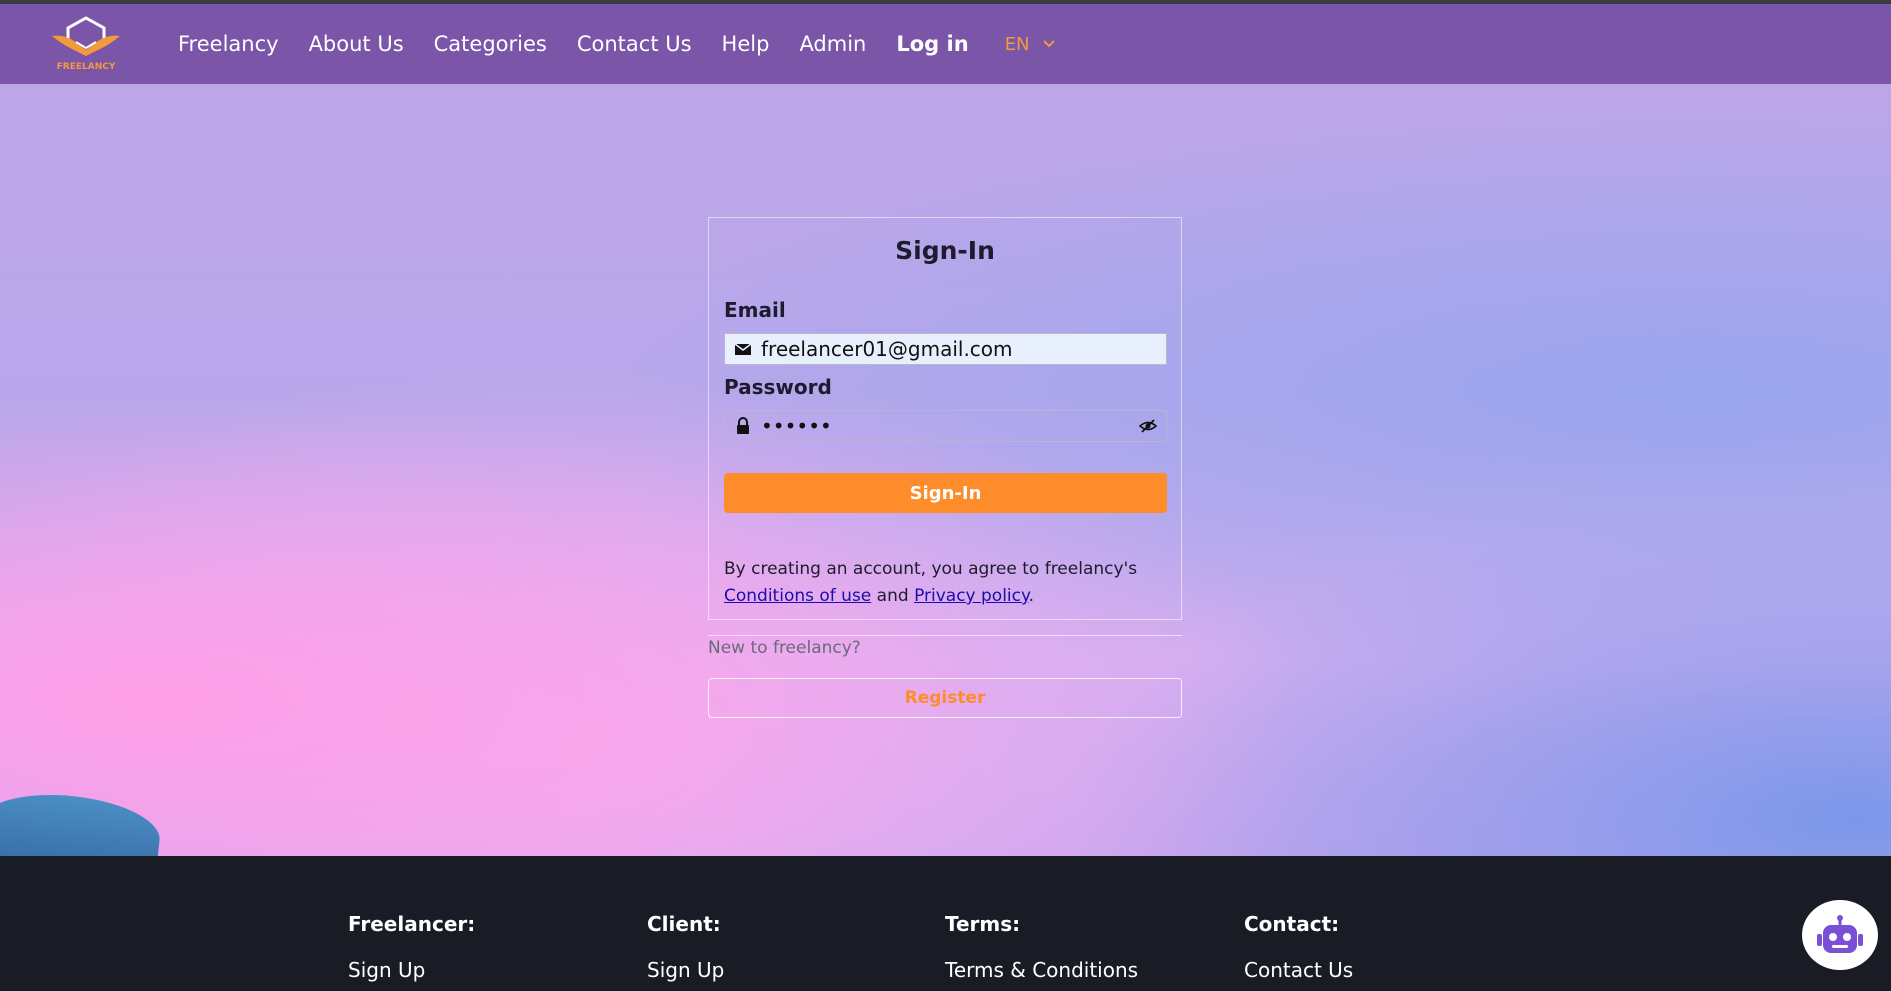 The width and height of the screenshot is (1891, 991). I want to click on nav-categories: Categories, so click(490, 44).